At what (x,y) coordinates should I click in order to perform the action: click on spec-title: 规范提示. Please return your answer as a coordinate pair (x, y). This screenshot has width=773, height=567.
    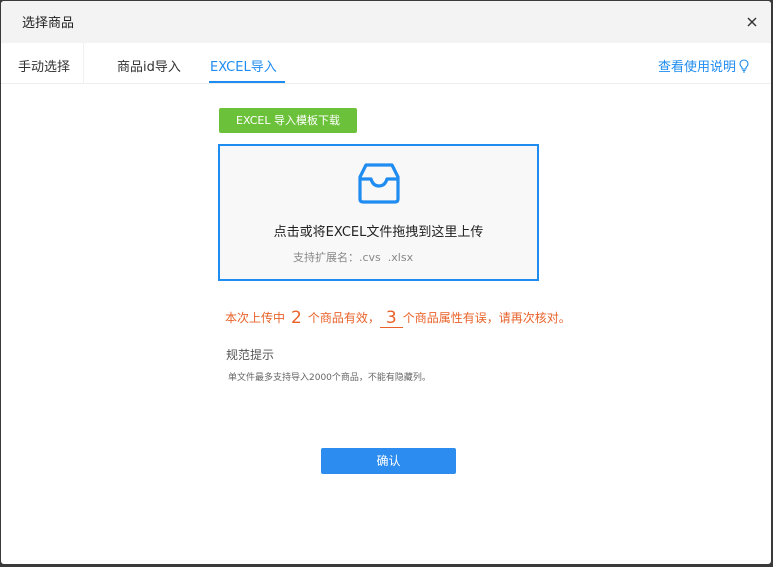
    Looking at the image, I should click on (250, 355).